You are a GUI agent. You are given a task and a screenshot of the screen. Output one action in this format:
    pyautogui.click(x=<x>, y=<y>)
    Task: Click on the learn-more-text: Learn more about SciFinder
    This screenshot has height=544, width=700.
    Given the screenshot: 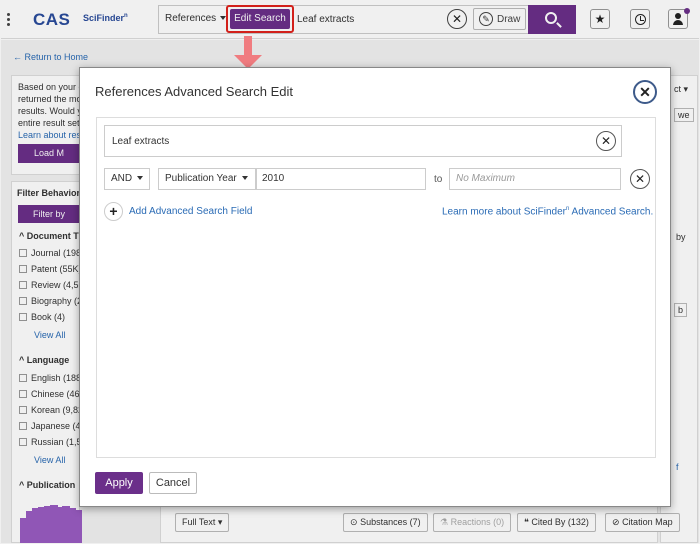 What is the action you would take?
    pyautogui.click(x=504, y=212)
    